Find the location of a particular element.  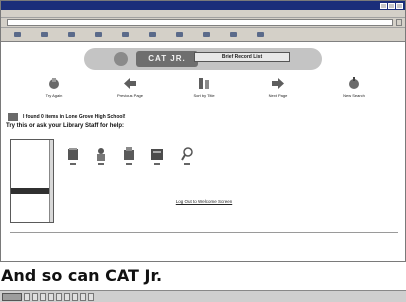

new-search-label: New Search is located at coordinates (354, 95).